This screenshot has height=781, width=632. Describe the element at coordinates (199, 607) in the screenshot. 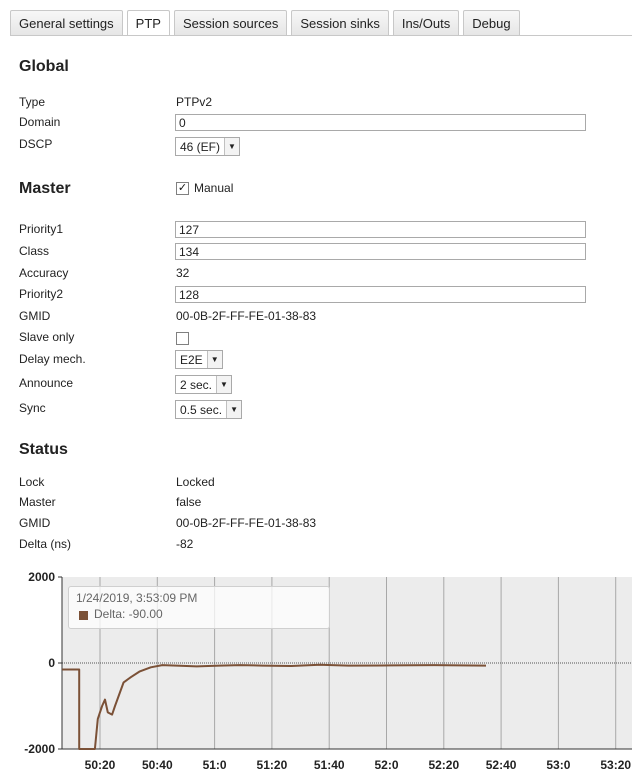

I see `chart-tooltip: 1/24/2019, 3:53:09 PM Delta: -90.00` at that location.